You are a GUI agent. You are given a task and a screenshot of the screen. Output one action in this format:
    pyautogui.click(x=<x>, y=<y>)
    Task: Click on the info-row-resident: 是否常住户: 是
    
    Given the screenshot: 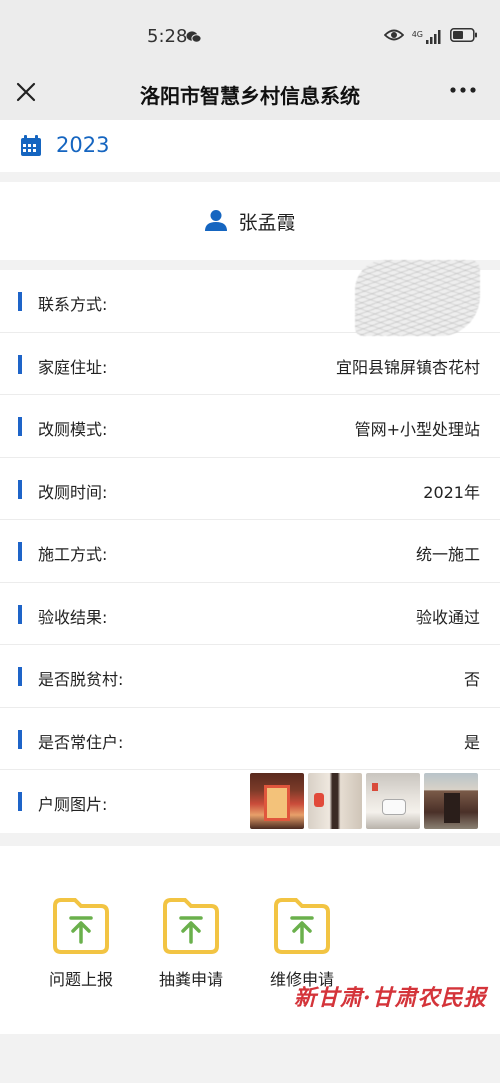 What is the action you would take?
    pyautogui.click(x=250, y=739)
    